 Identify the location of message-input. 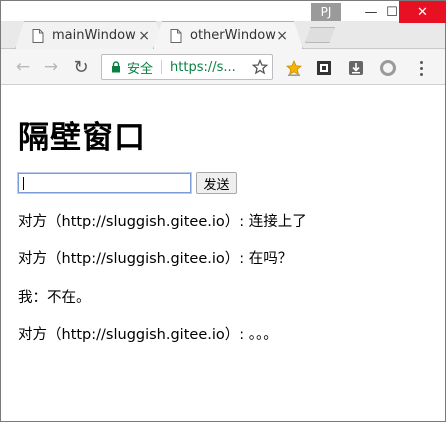
(104, 183).